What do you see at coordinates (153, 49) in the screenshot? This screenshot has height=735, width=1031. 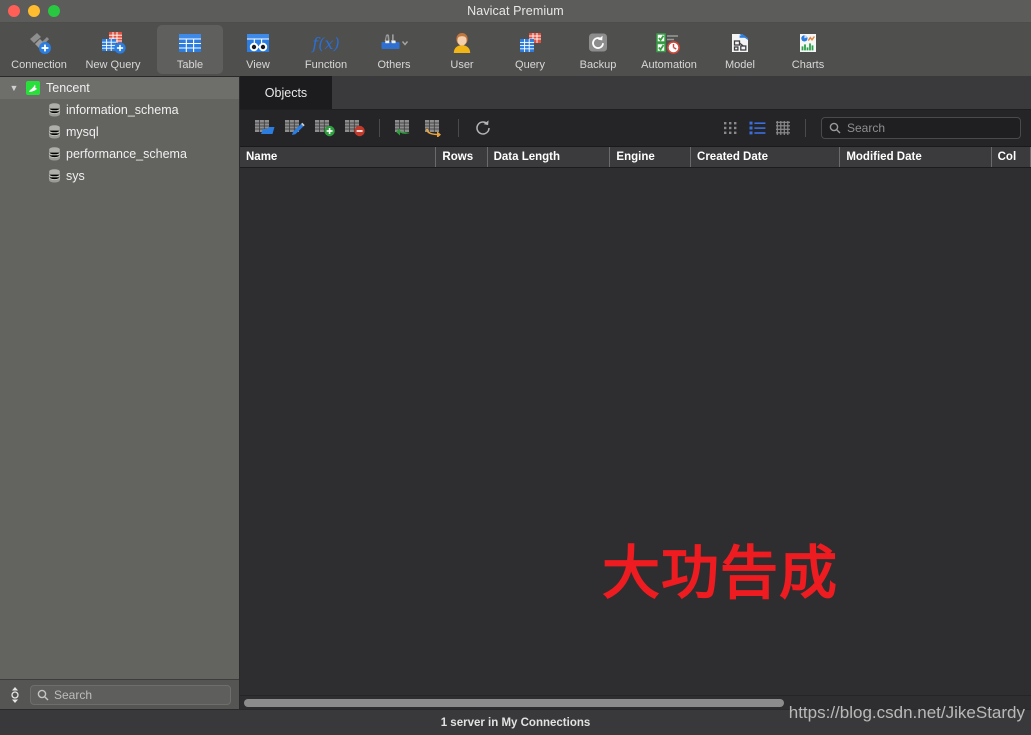 I see `toolbar-gap` at bounding box center [153, 49].